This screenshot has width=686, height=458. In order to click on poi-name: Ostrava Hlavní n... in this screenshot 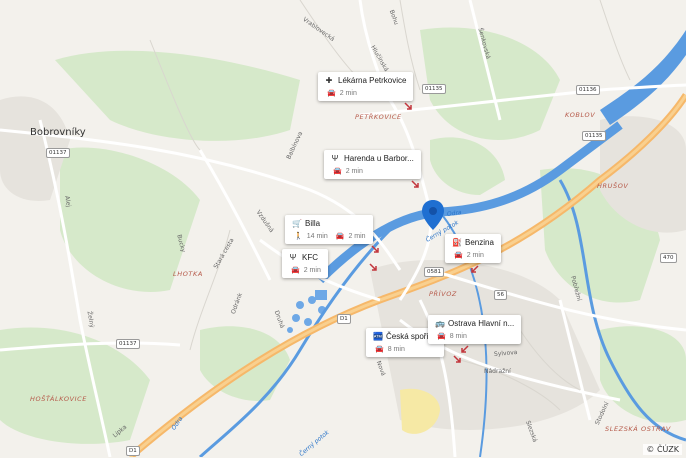, I will do `click(481, 323)`.